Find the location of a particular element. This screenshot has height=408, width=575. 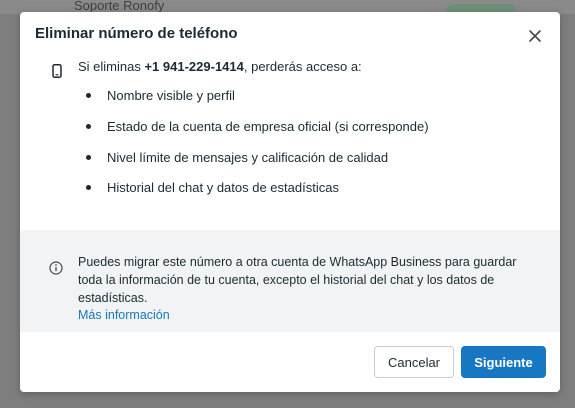

close-button is located at coordinates (535, 36).